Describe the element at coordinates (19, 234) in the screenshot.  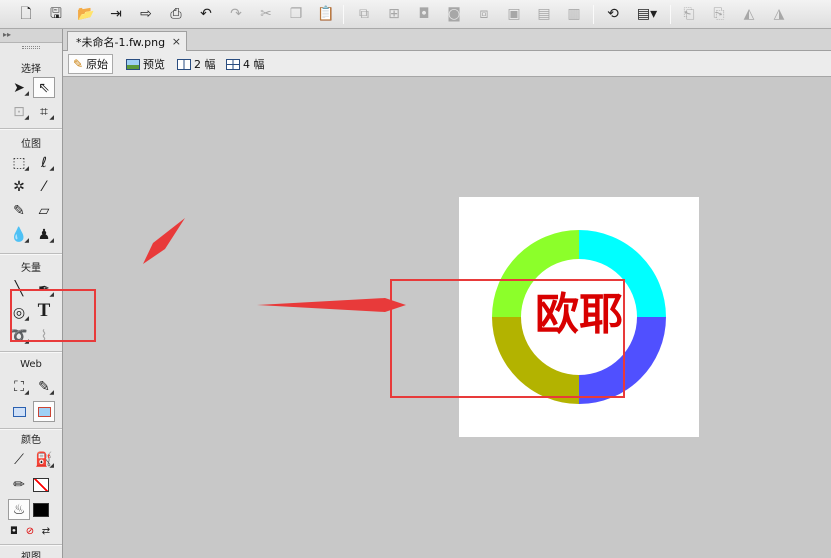
I see `blur-tool-icon: 💧 ◢` at that location.